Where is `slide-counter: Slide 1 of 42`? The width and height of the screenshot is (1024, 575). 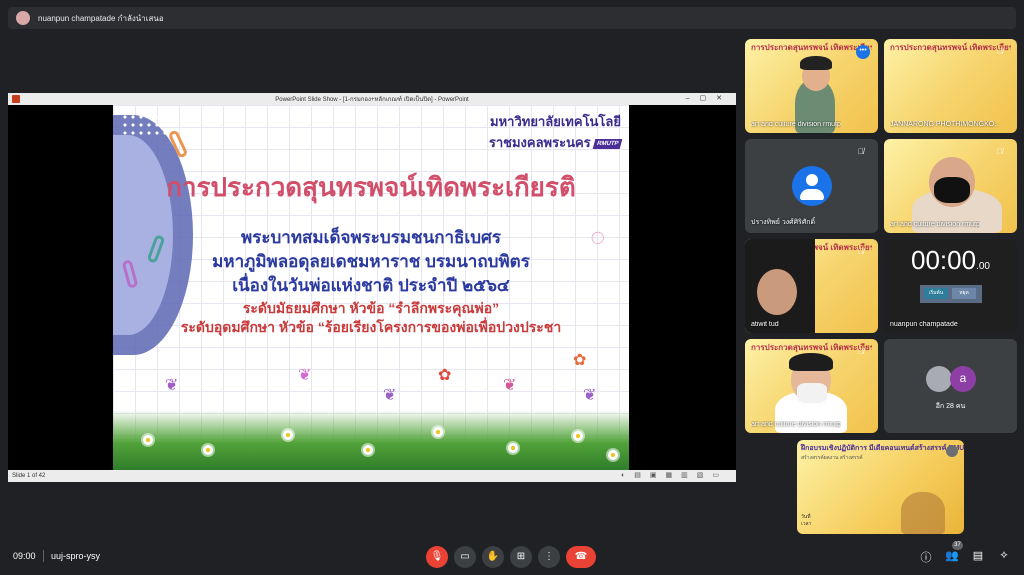
slide-counter: Slide 1 of 42 is located at coordinates (29, 476).